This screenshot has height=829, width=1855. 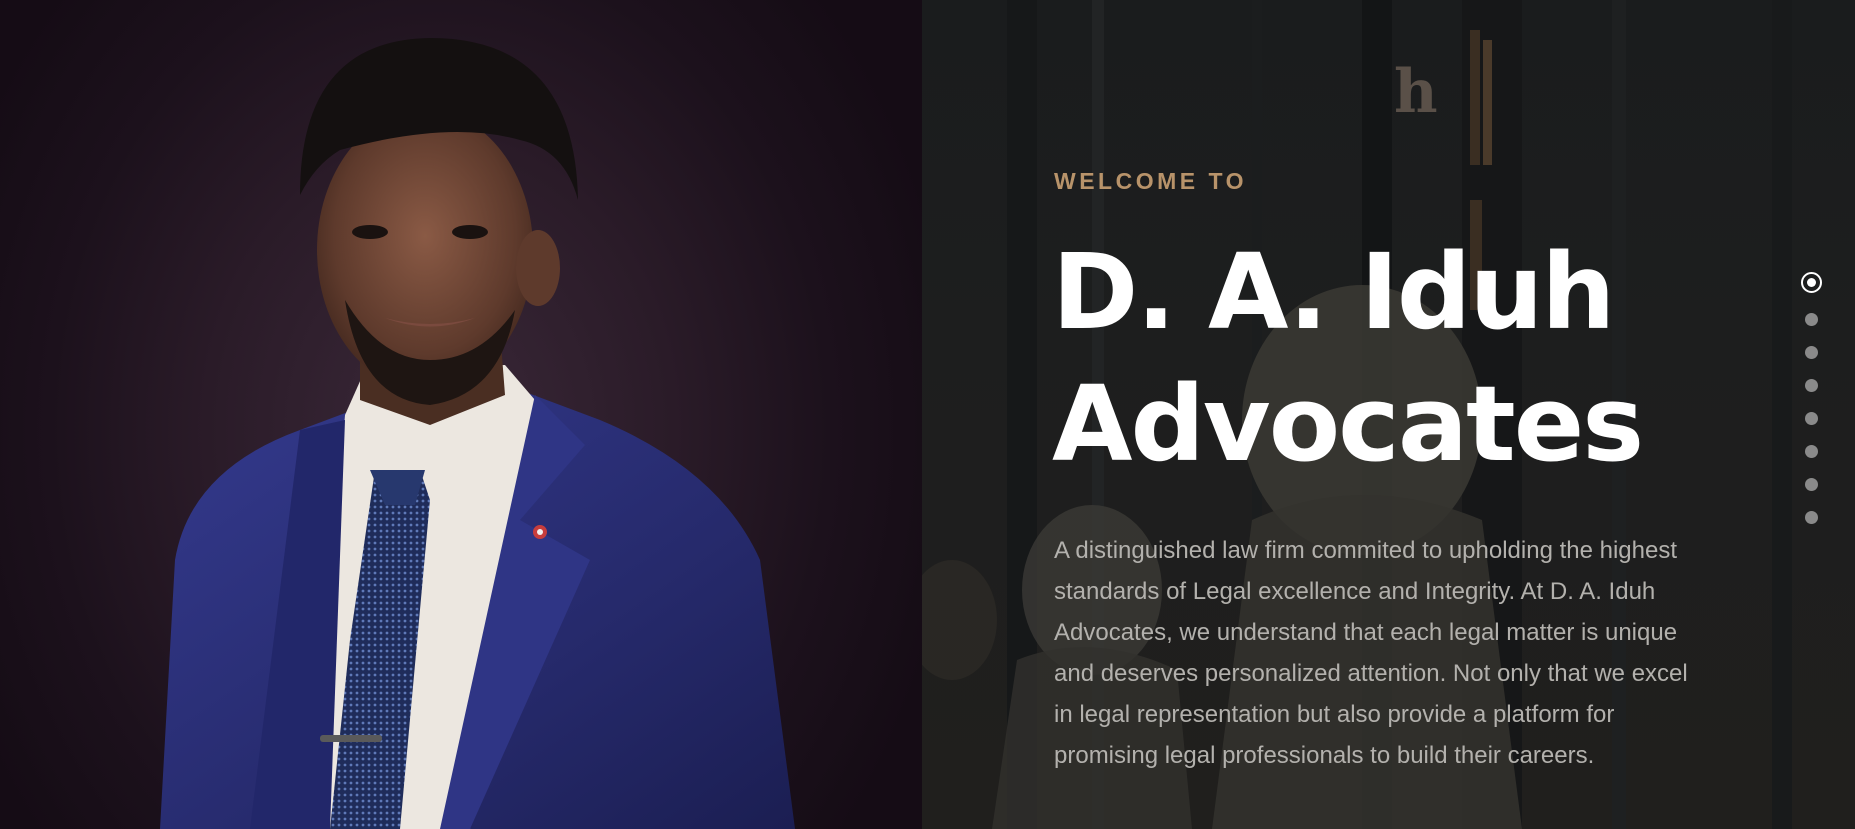 I want to click on welcome-eyebrow: WELCOME TO, so click(x=1151, y=181).